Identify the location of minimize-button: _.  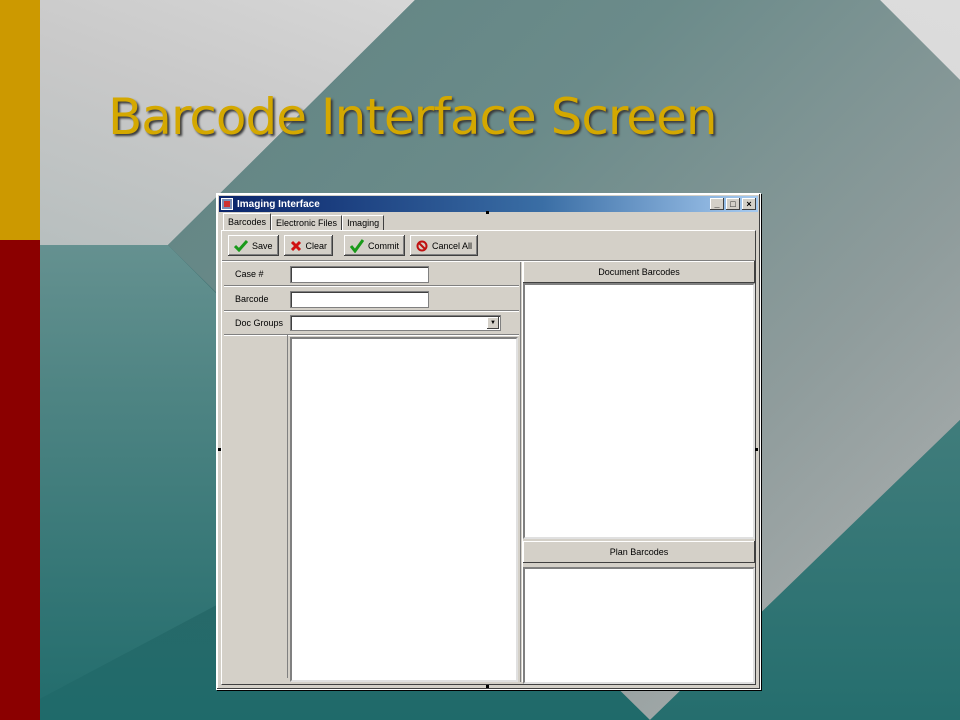
(717, 204).